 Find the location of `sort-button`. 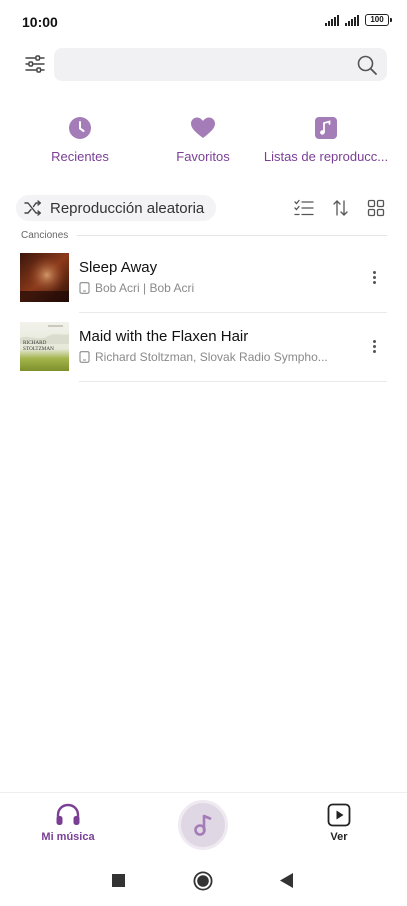

sort-button is located at coordinates (341, 208).